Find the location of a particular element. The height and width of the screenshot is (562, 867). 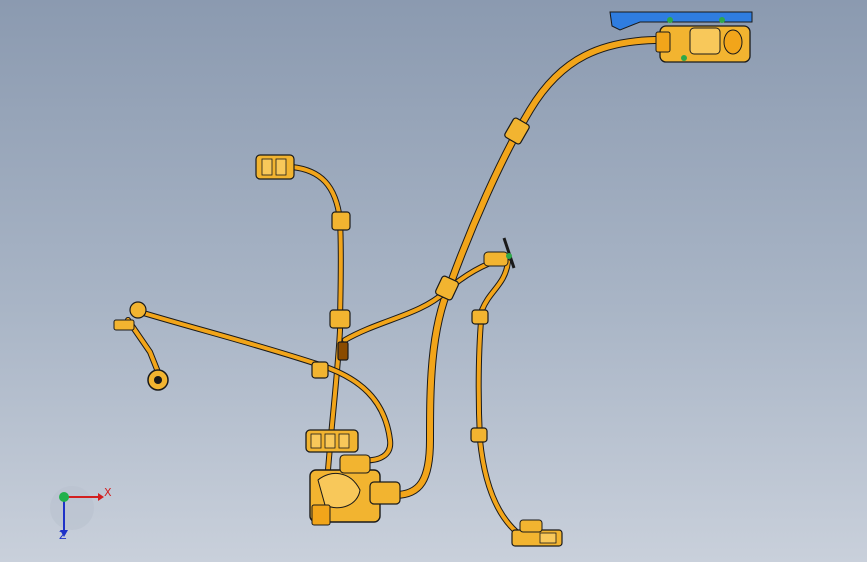

triad-x-label: X is located at coordinates (108, 492).